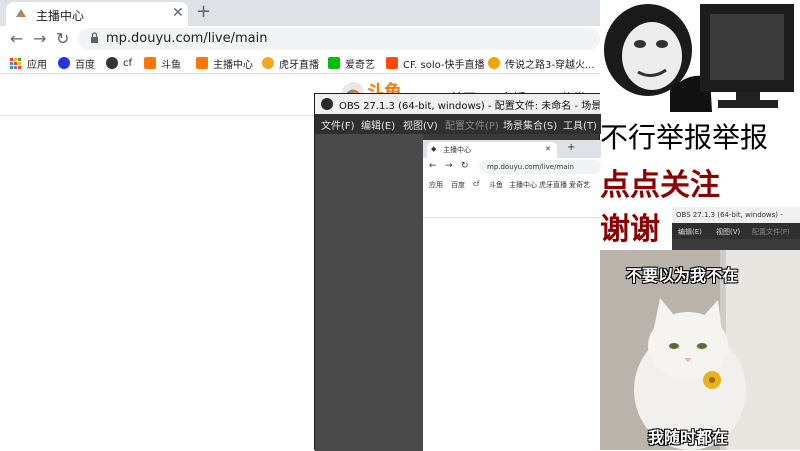 This screenshot has width=800, height=451. What do you see at coordinates (444, 65) in the screenshot?
I see `bookmark-label: CF. solo-快手直播` at bounding box center [444, 65].